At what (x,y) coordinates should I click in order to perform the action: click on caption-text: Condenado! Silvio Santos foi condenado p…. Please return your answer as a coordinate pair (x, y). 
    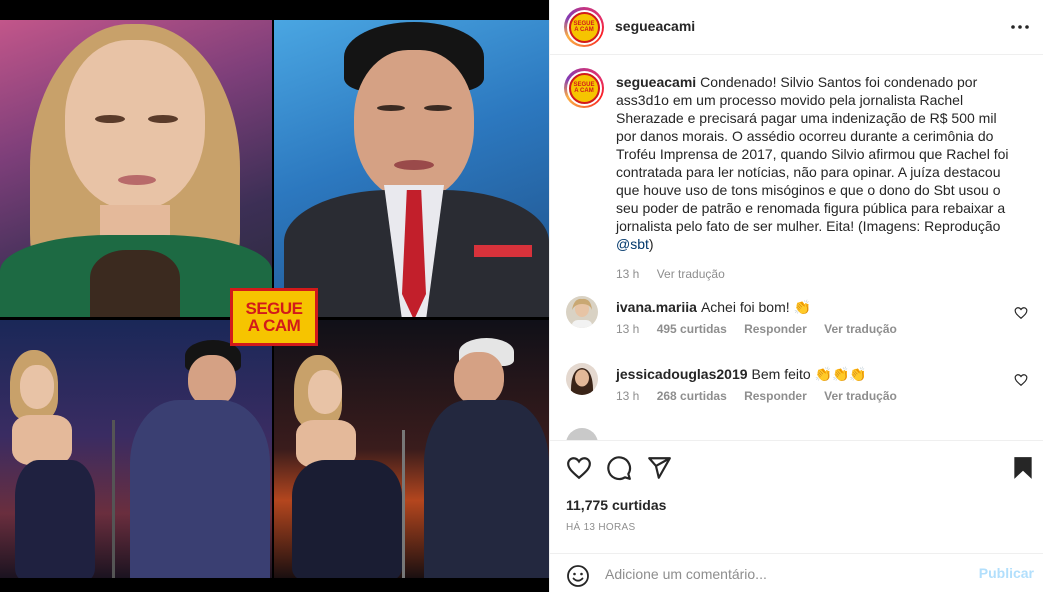
    Looking at the image, I should click on (812, 154).